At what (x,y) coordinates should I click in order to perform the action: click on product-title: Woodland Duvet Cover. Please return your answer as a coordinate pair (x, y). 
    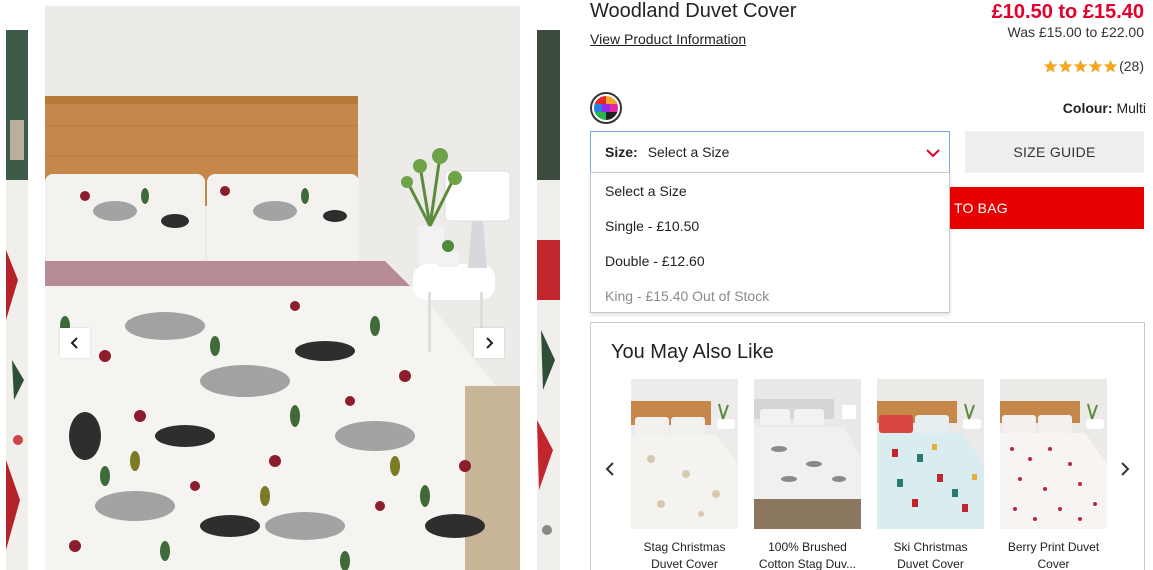
    Looking at the image, I should click on (693, 11).